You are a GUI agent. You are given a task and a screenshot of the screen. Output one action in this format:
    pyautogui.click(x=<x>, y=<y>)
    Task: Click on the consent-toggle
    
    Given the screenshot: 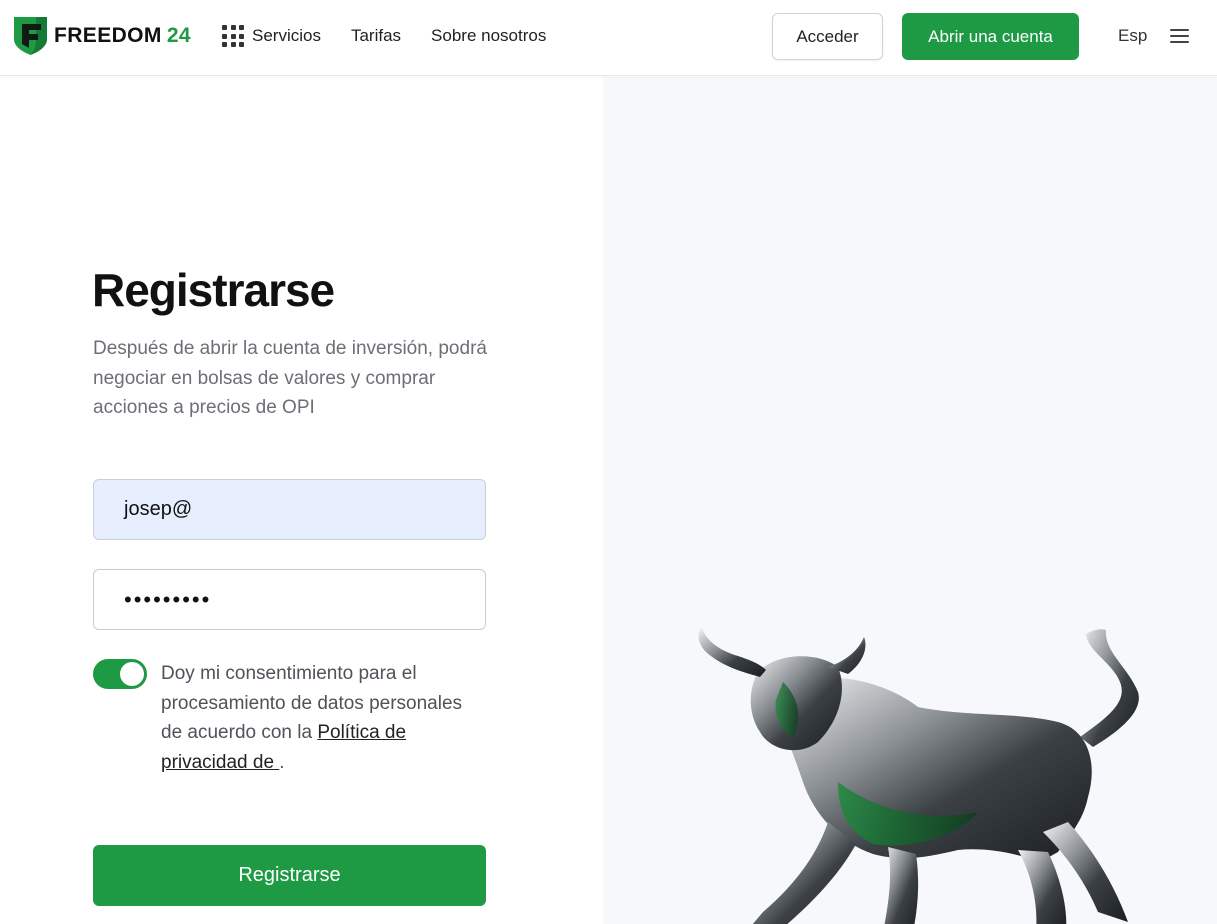 What is the action you would take?
    pyautogui.click(x=120, y=674)
    